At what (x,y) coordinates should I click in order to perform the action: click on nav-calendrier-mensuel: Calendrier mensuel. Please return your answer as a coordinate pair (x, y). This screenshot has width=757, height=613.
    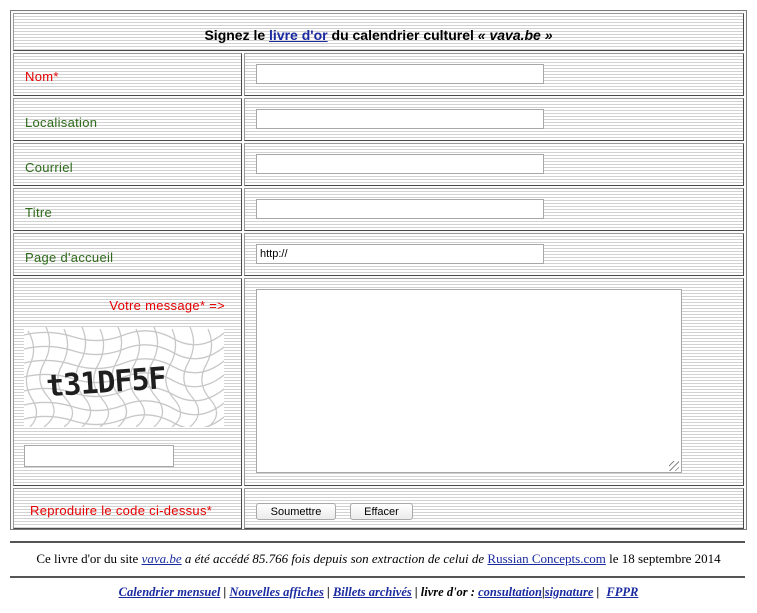
    Looking at the image, I should click on (170, 592).